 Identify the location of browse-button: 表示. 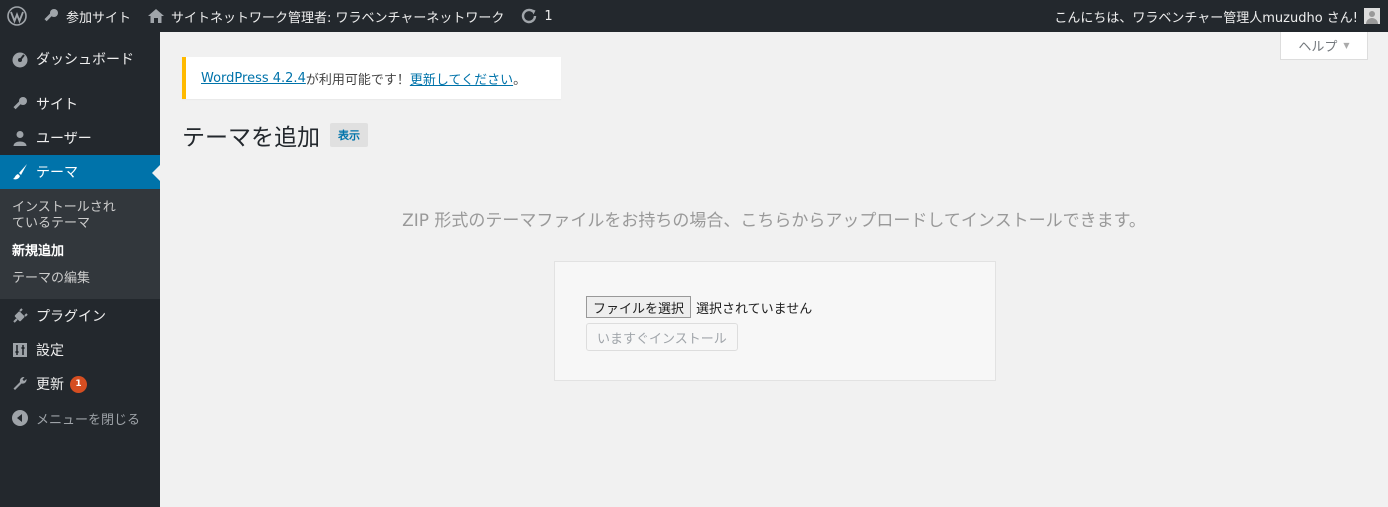
(349, 135).